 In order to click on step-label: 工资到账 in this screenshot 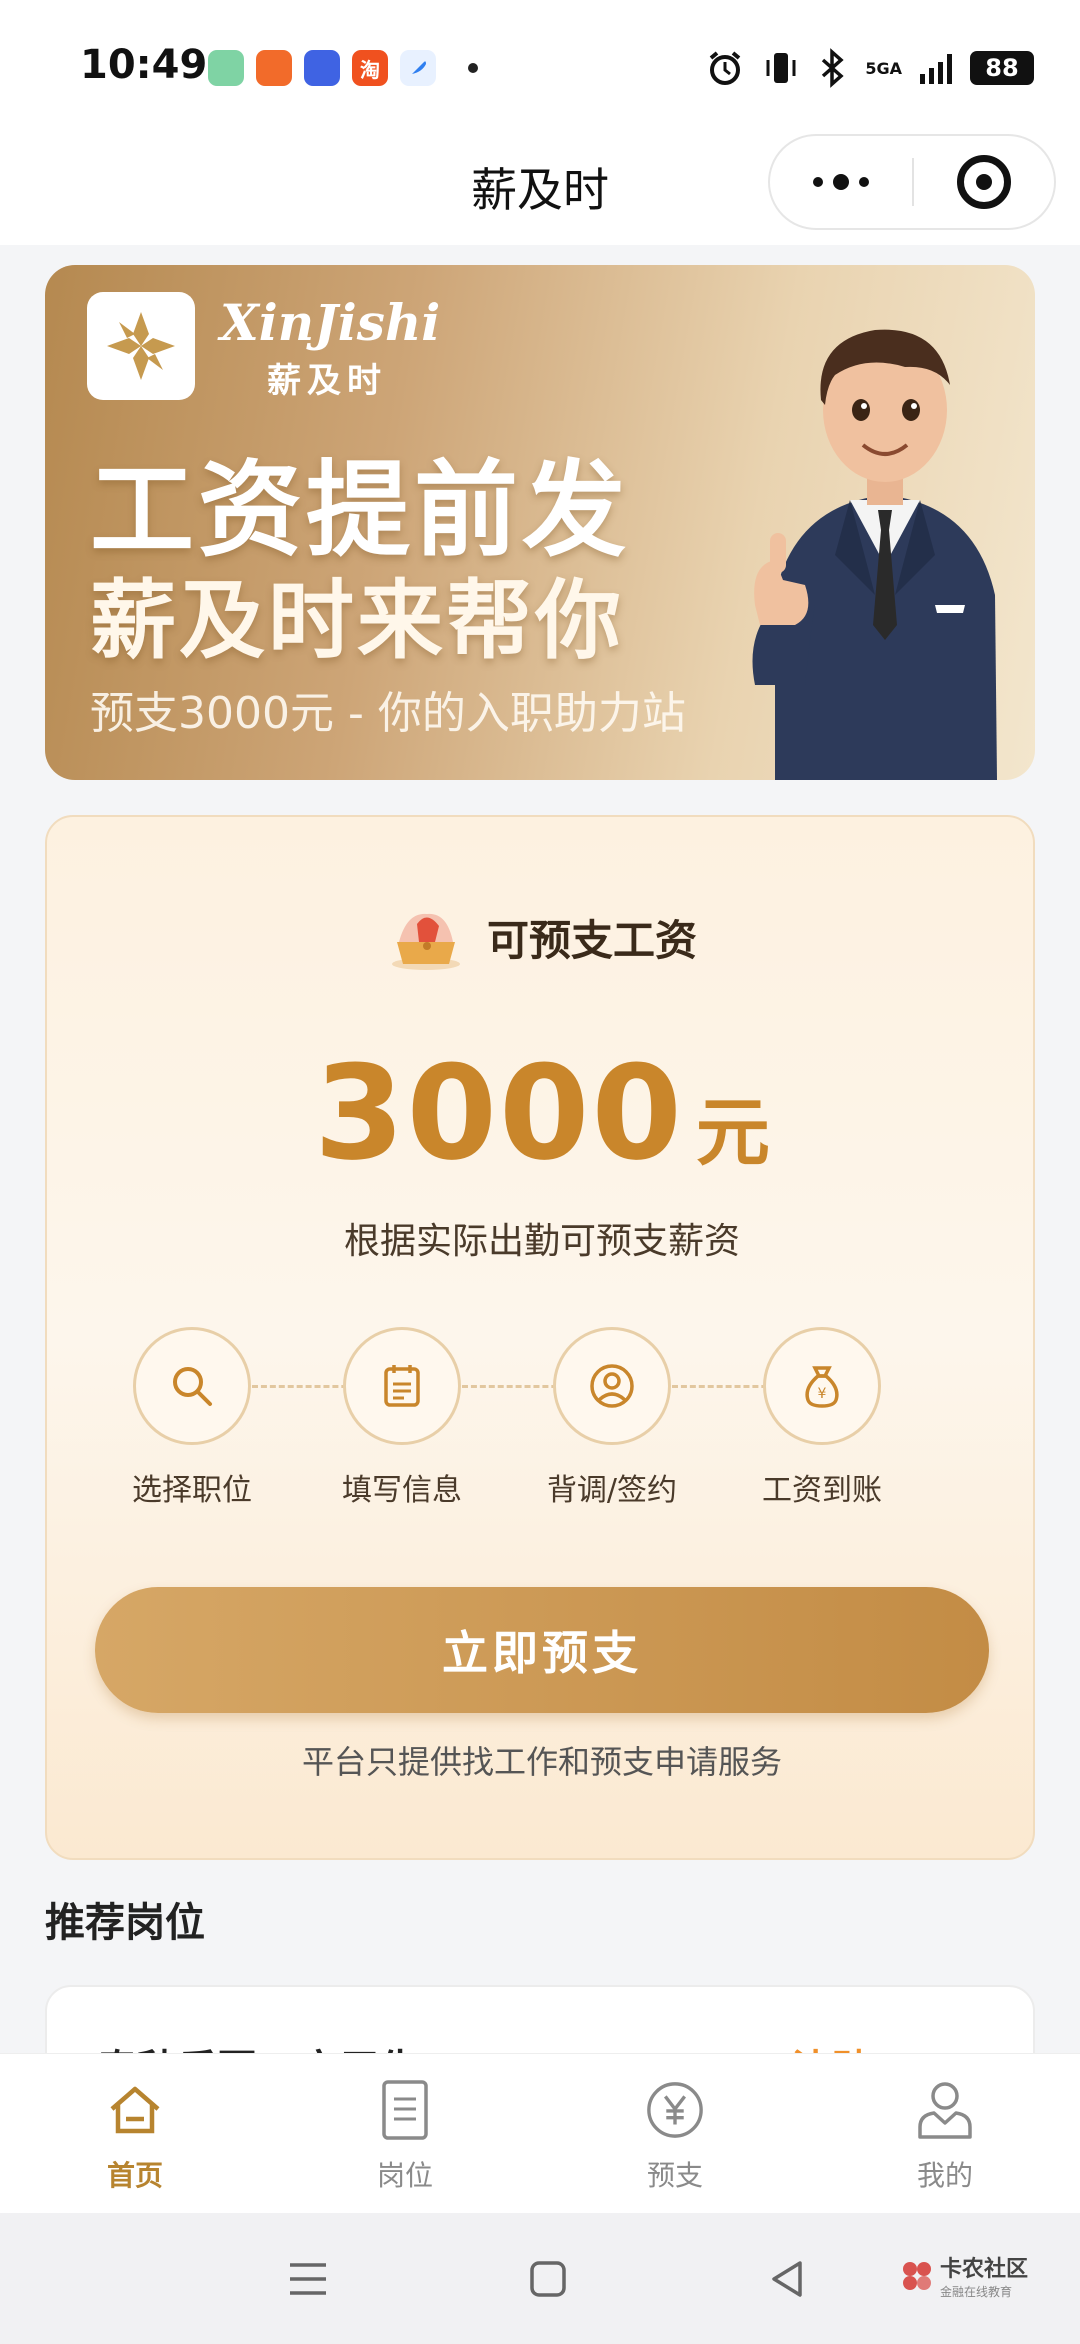, I will do `click(822, 1490)`.